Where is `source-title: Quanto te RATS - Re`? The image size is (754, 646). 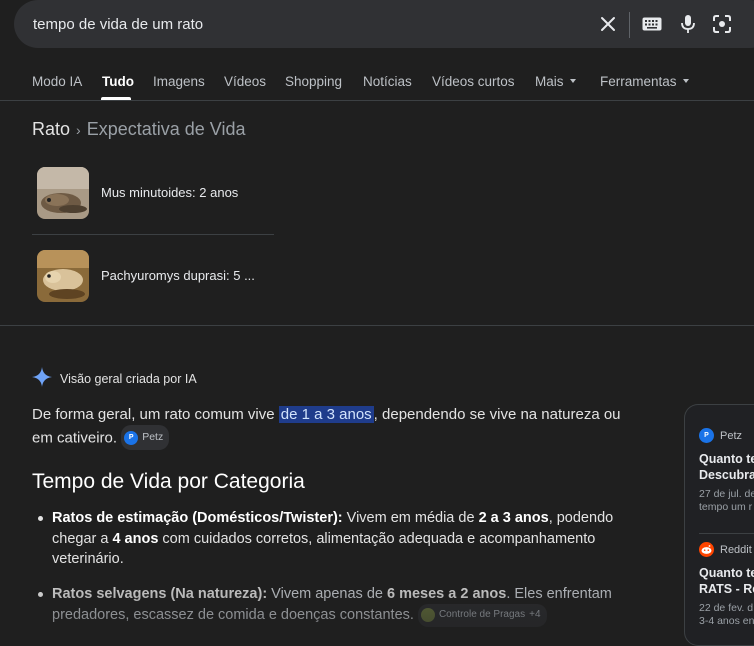
source-title: Quanto te RATS - Re is located at coordinates (726, 581).